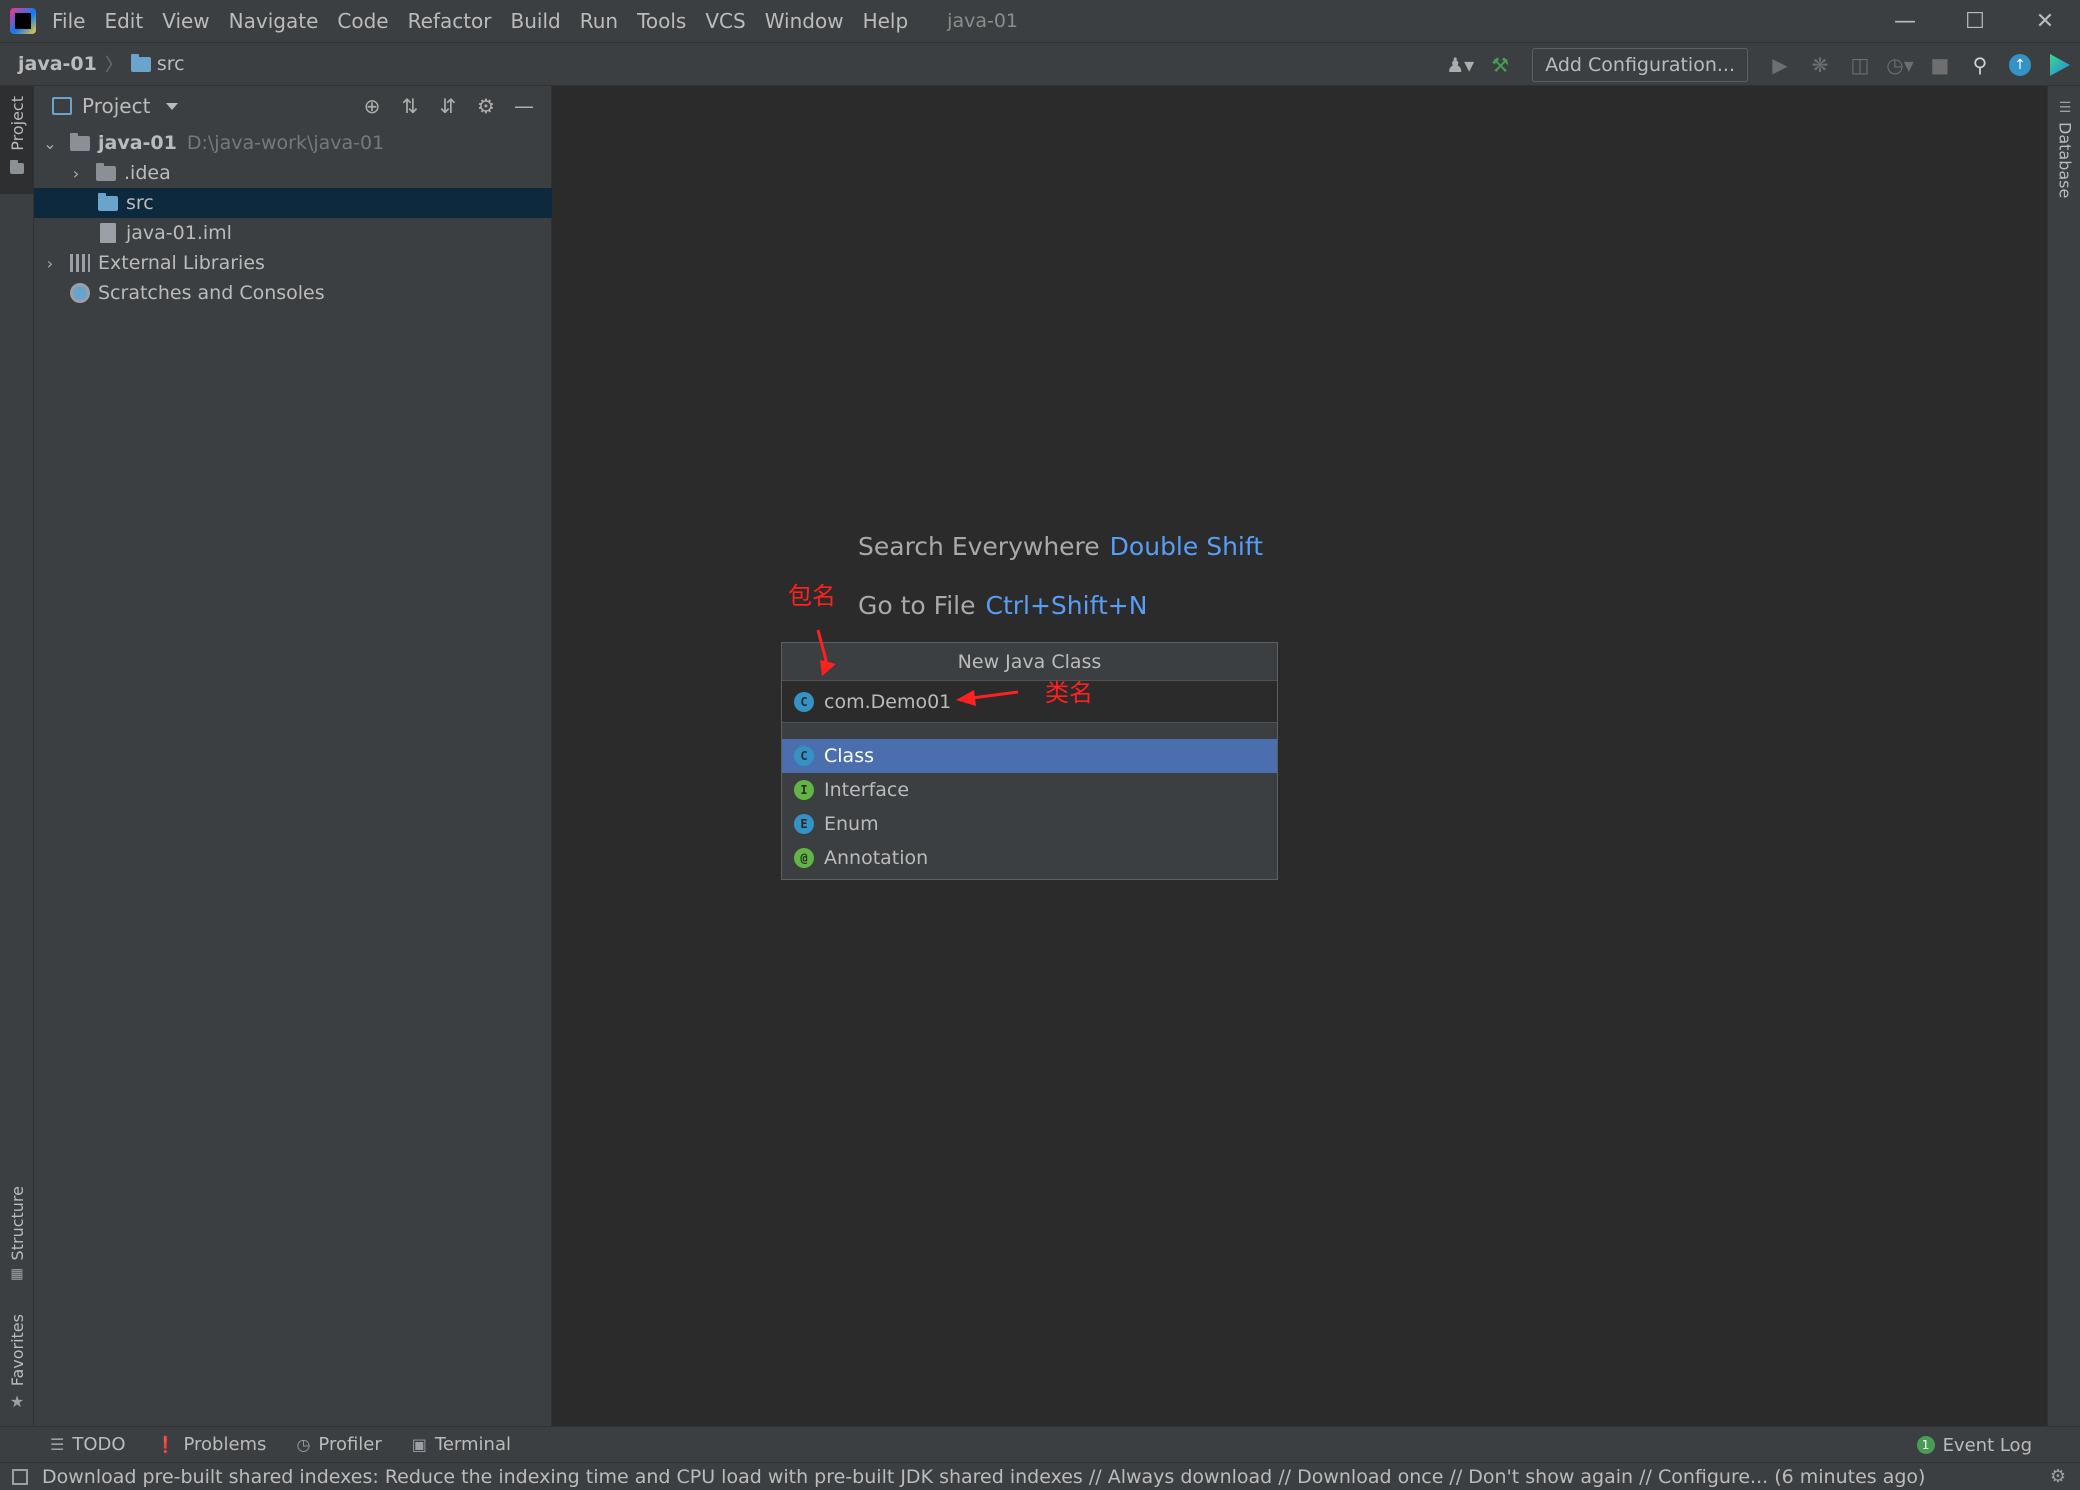 This screenshot has height=1490, width=2080. I want to click on profiler-icon: ◷, so click(303, 1444).